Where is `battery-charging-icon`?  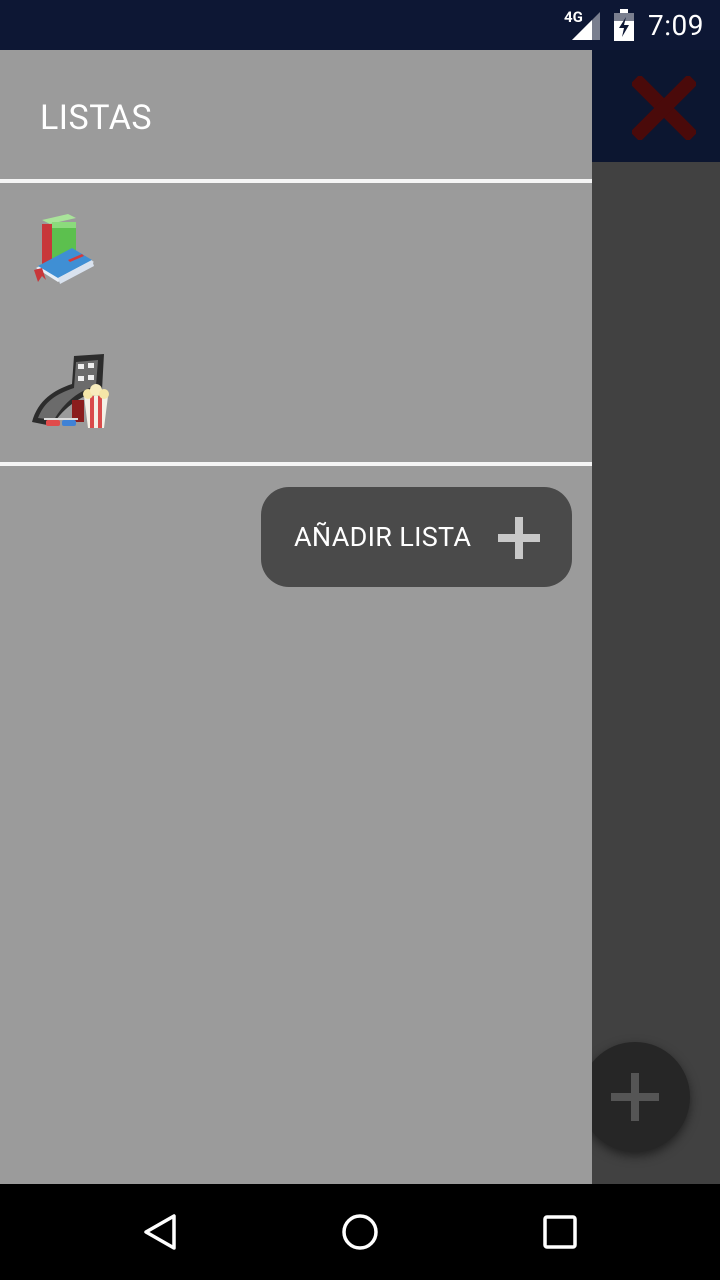
battery-charging-icon is located at coordinates (624, 25).